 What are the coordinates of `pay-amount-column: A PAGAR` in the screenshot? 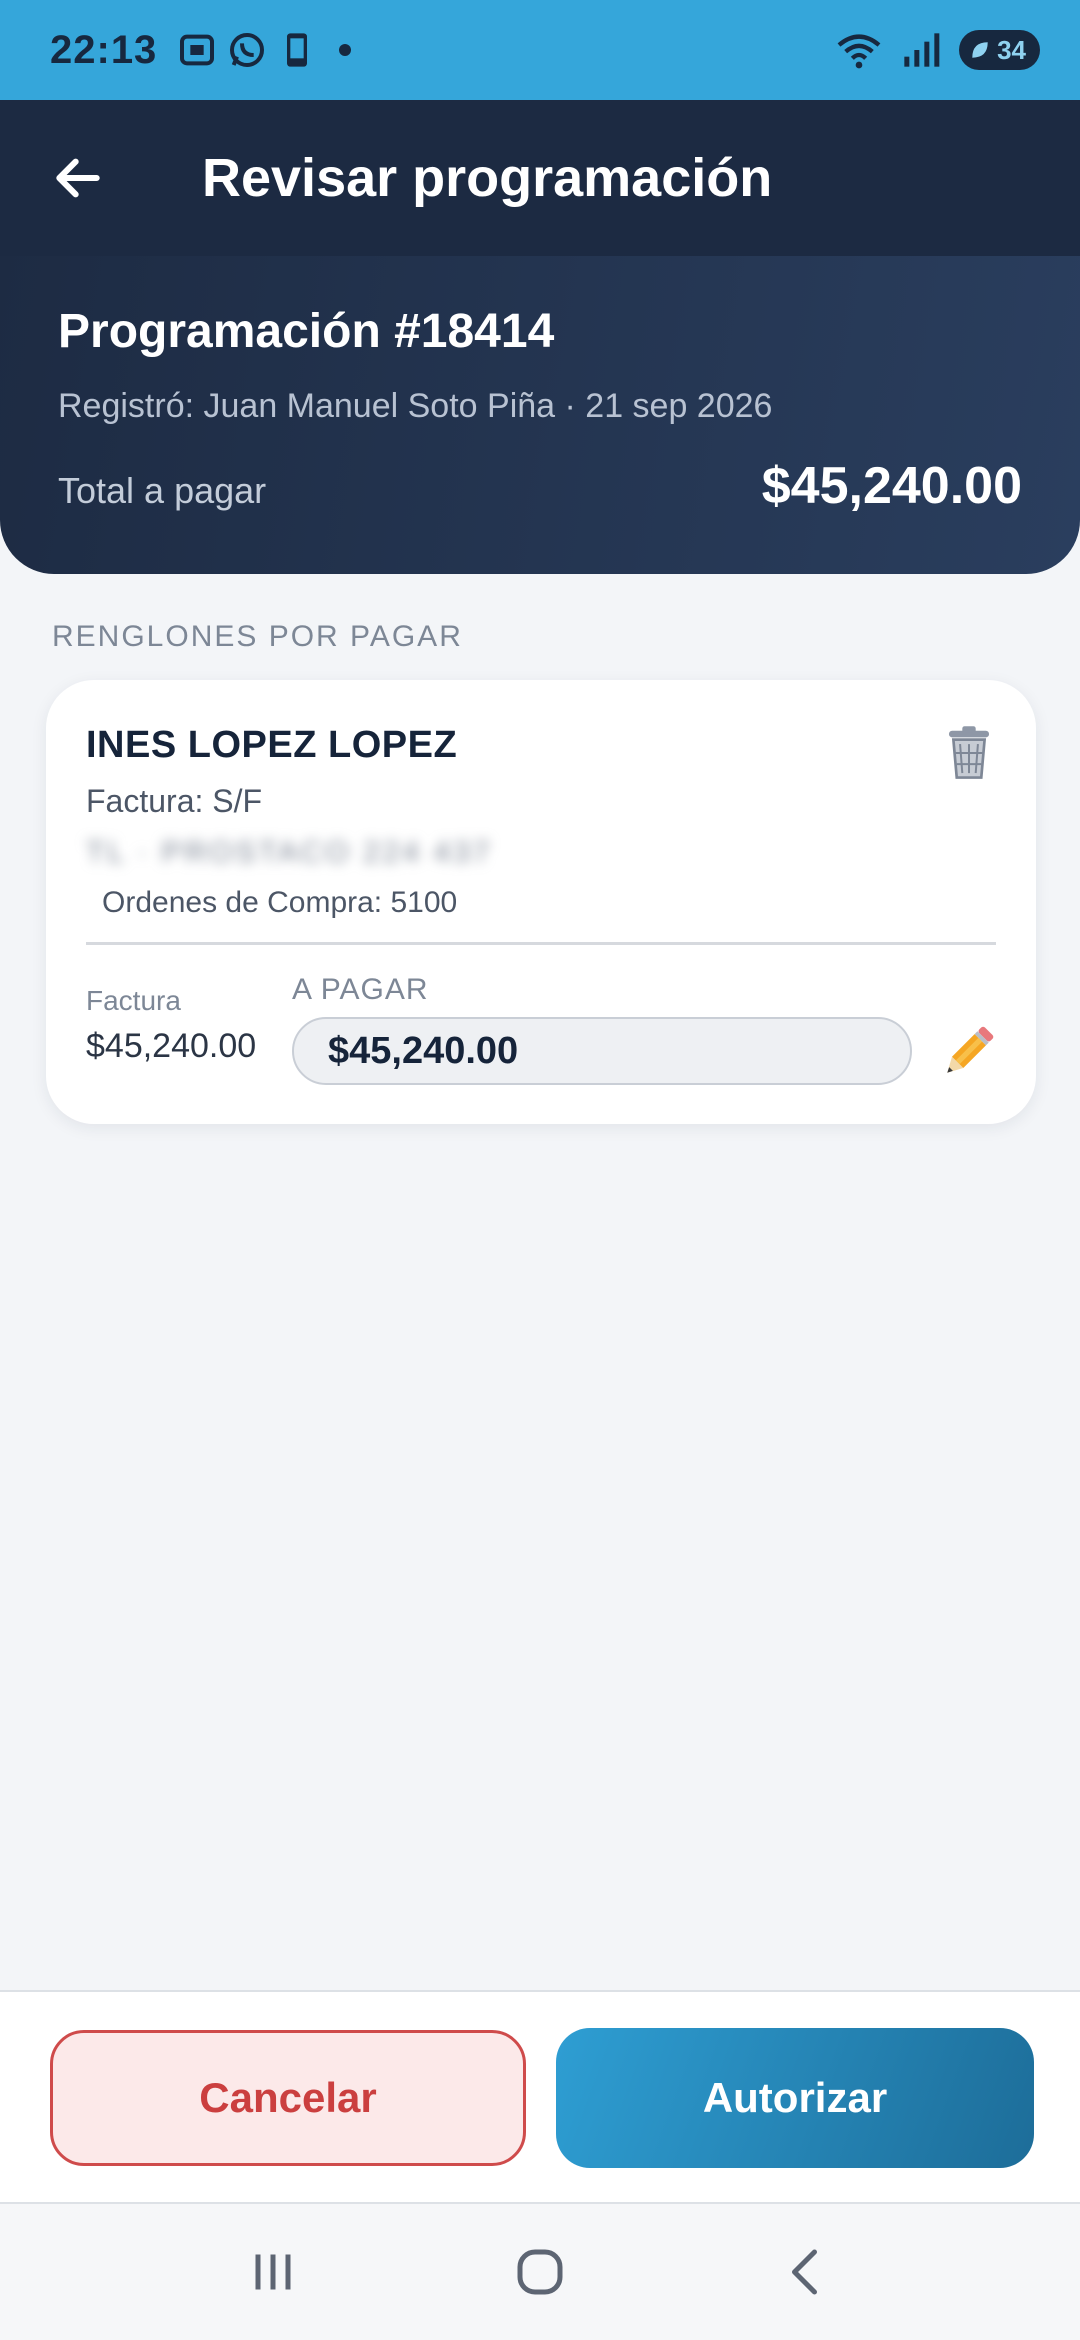 It's located at (602, 1029).